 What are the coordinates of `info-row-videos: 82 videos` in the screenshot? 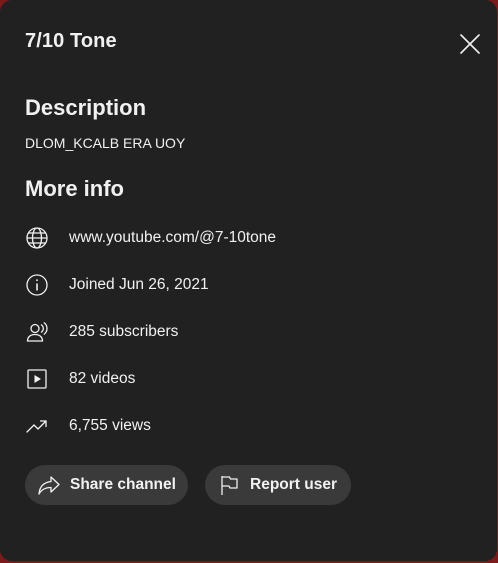 It's located at (80, 379).